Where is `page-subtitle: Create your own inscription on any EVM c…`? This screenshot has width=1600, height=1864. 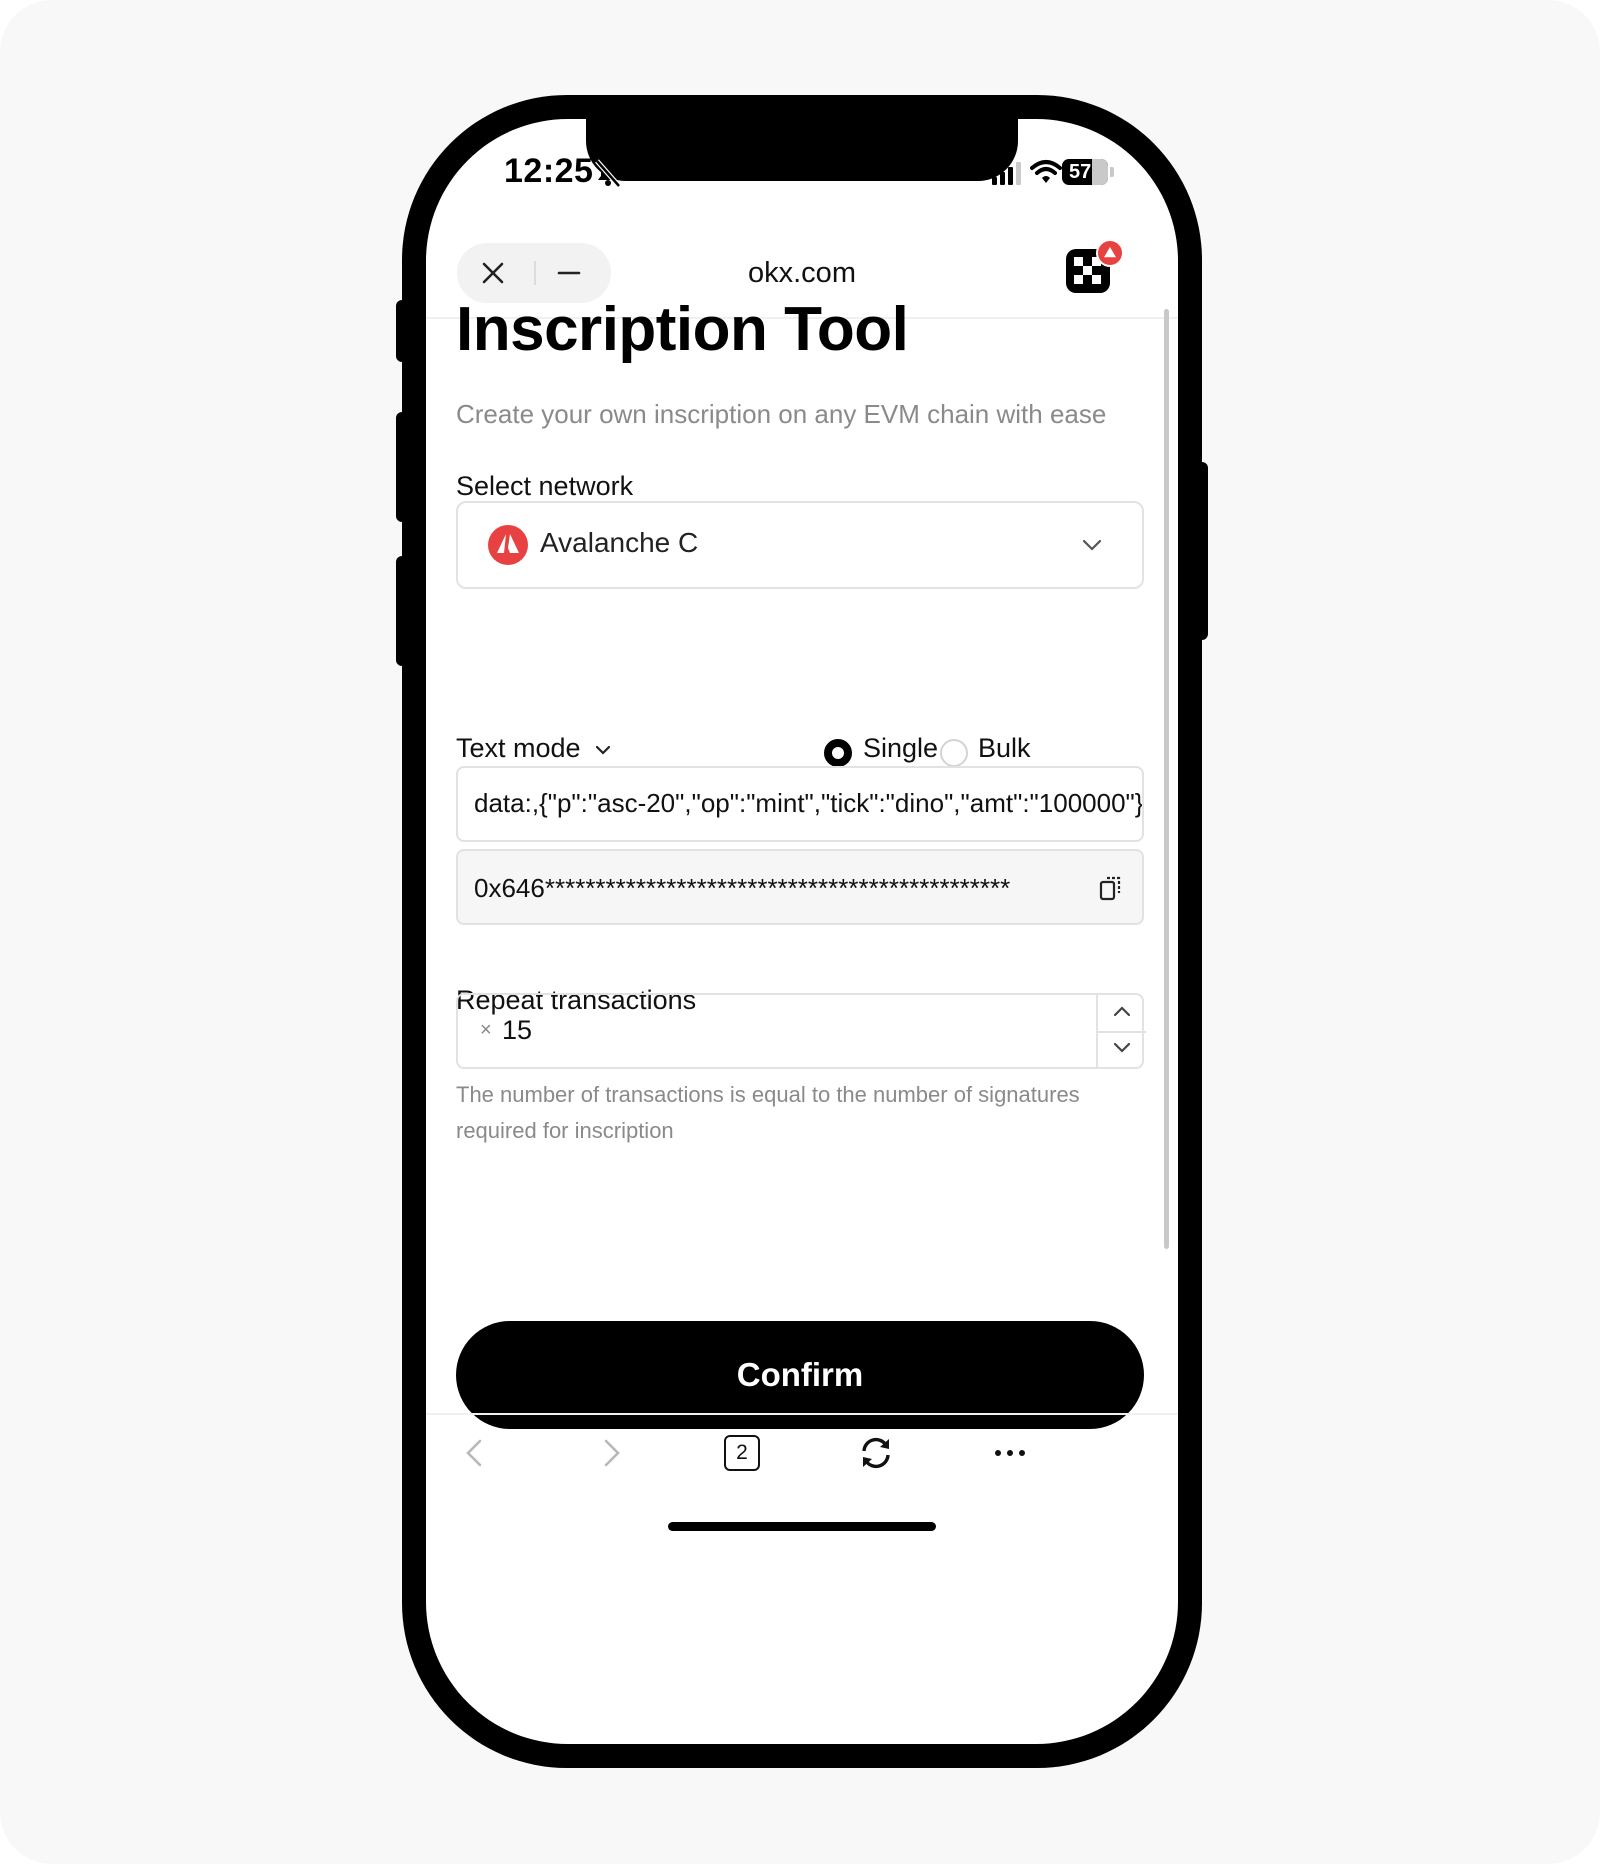
page-subtitle: Create your own inscription on any EVM c… is located at coordinates (781, 414).